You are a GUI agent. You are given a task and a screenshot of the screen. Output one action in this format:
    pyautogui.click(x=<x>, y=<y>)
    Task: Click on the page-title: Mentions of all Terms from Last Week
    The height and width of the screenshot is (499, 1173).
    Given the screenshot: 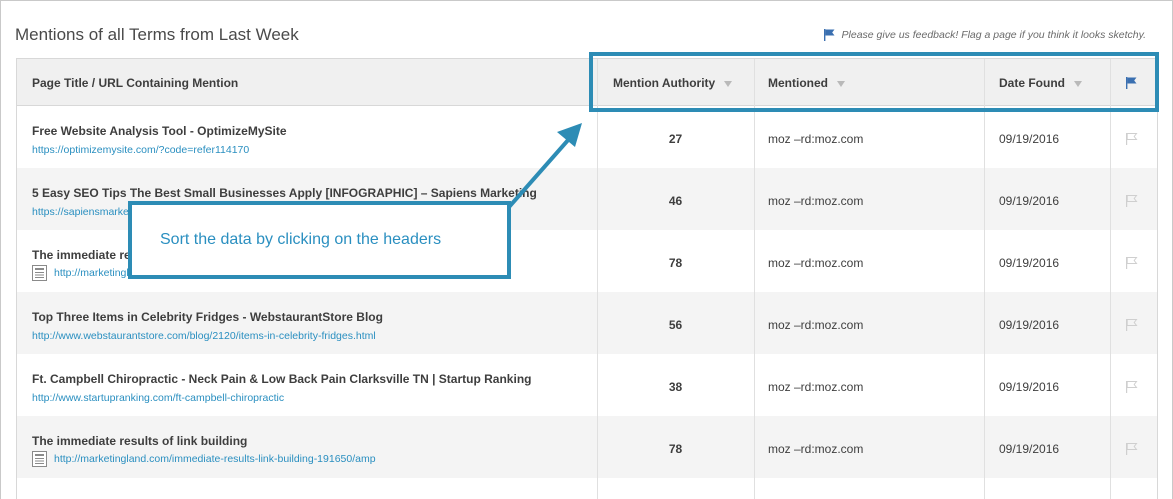 What is the action you would take?
    pyautogui.click(x=157, y=34)
    